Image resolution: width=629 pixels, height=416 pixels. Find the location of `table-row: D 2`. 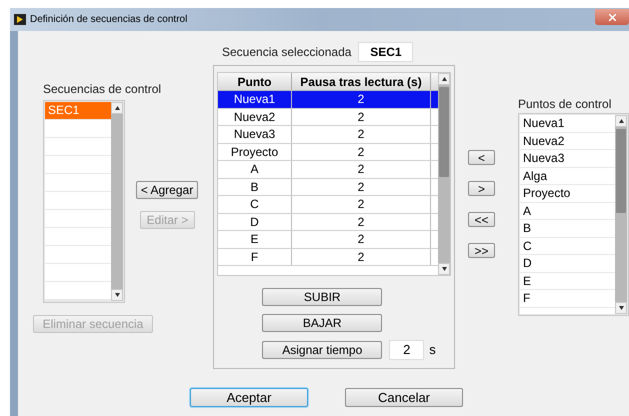

table-row: D 2 is located at coordinates (328, 222).